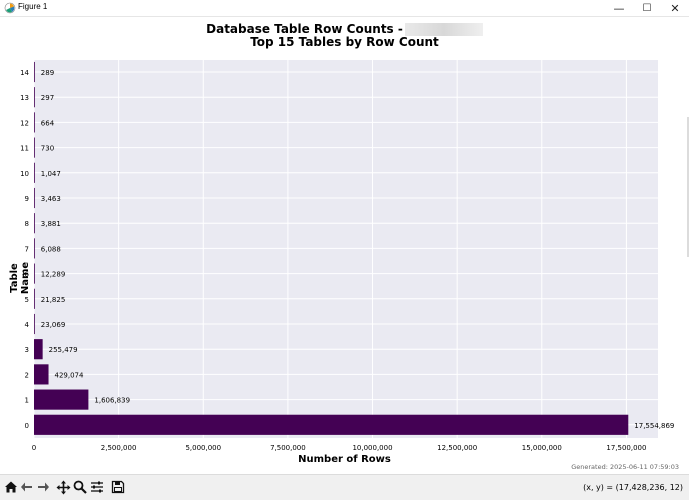 This screenshot has width=689, height=500. I want to click on bar-value-label: 664, so click(48, 123).